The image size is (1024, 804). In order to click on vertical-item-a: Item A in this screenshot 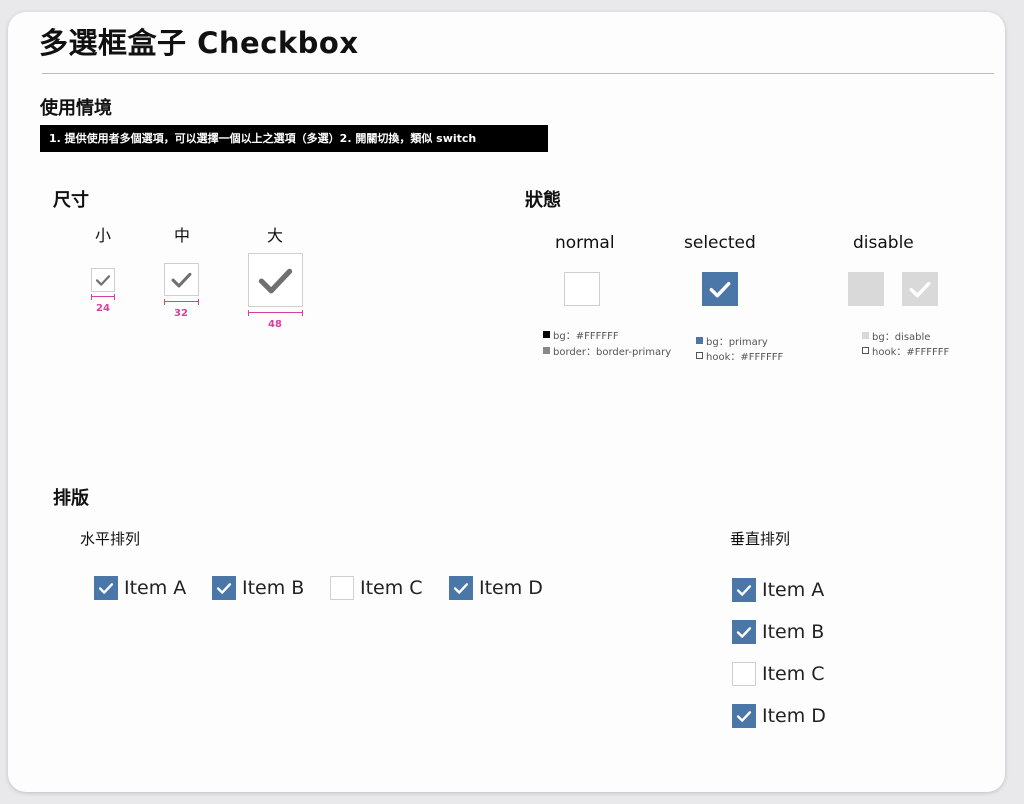, I will do `click(778, 590)`.